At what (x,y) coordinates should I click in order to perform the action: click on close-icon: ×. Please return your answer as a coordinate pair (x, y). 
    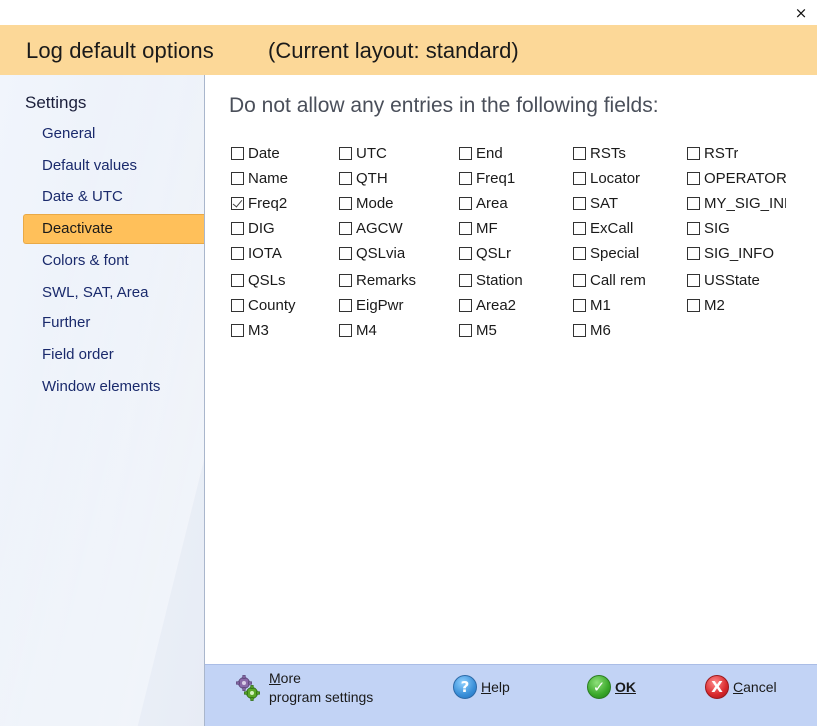
    Looking at the image, I should click on (801, 13).